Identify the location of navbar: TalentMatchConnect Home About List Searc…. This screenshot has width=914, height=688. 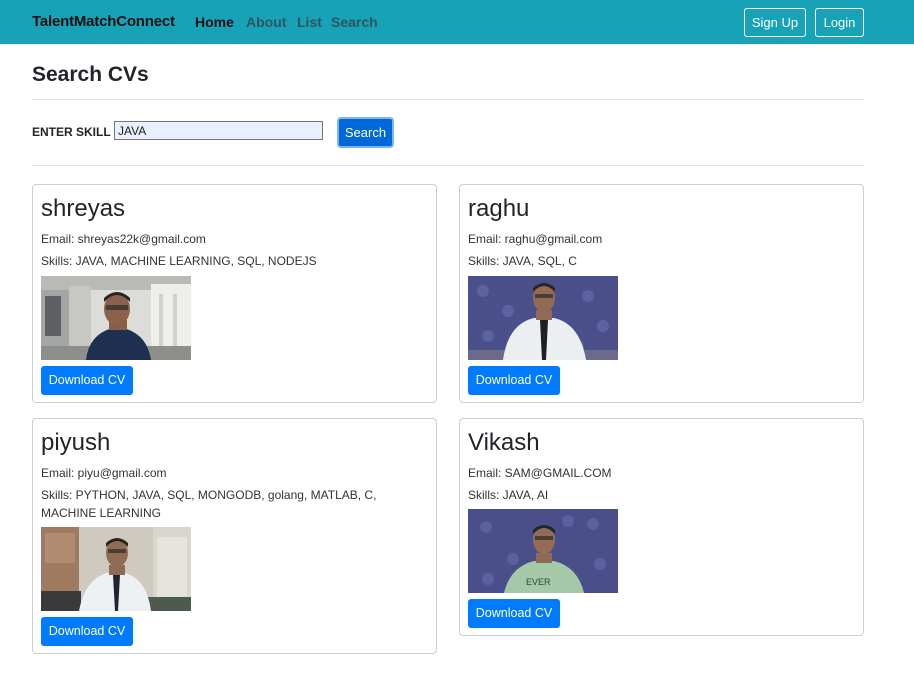
(457, 22).